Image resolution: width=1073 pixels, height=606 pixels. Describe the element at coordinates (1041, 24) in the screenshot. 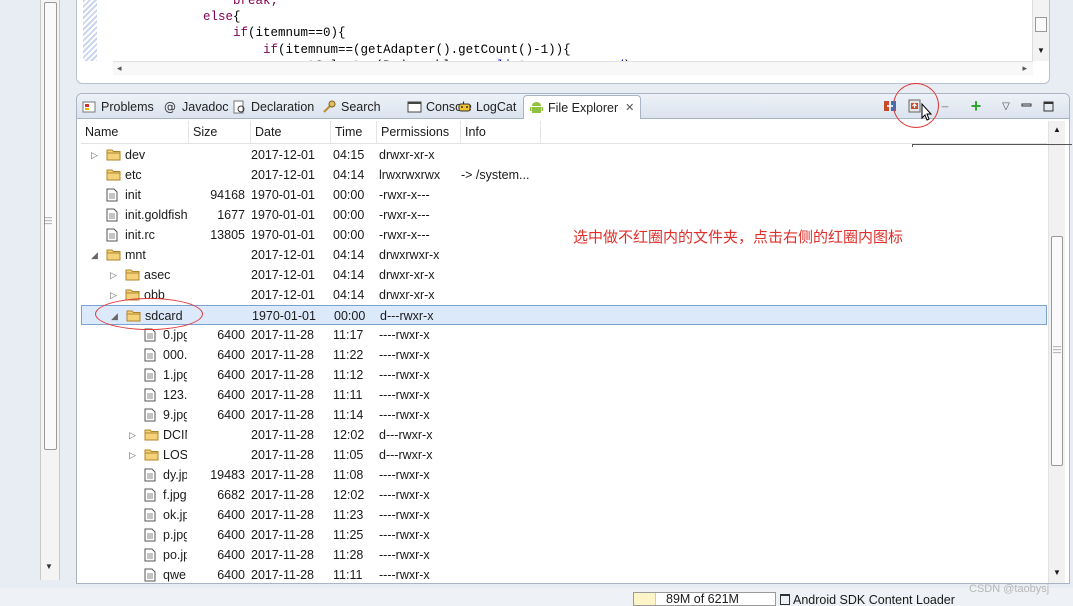

I see `editor-scroll-thumb` at that location.